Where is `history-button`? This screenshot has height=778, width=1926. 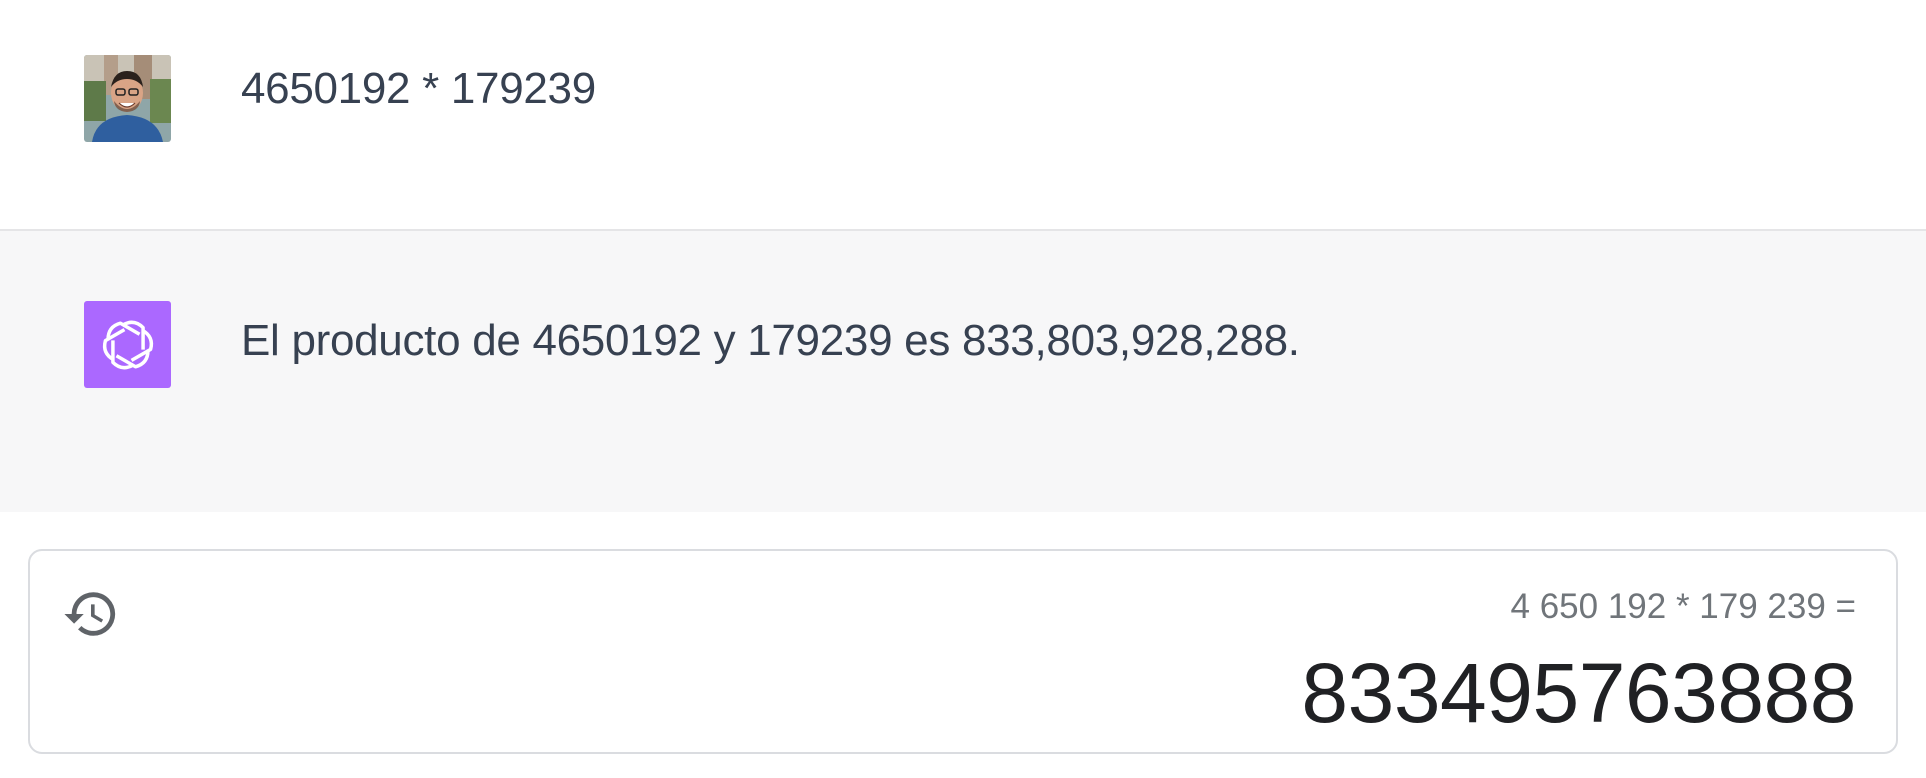
history-button is located at coordinates (91, 614).